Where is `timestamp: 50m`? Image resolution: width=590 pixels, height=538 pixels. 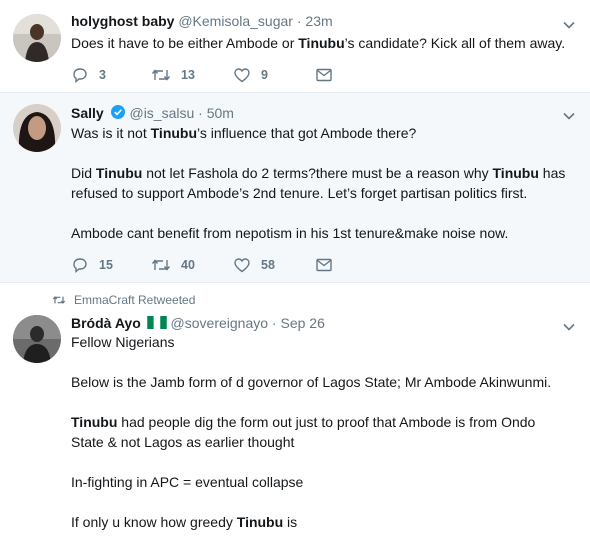 timestamp: 50m is located at coordinates (220, 113).